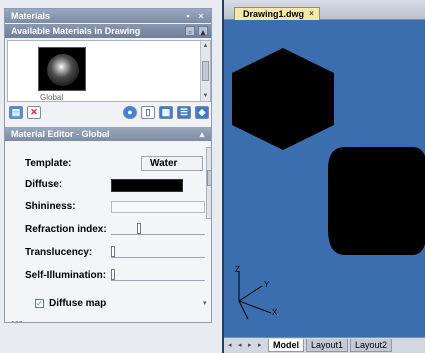  I want to click on scroll-thumb, so click(205, 71).